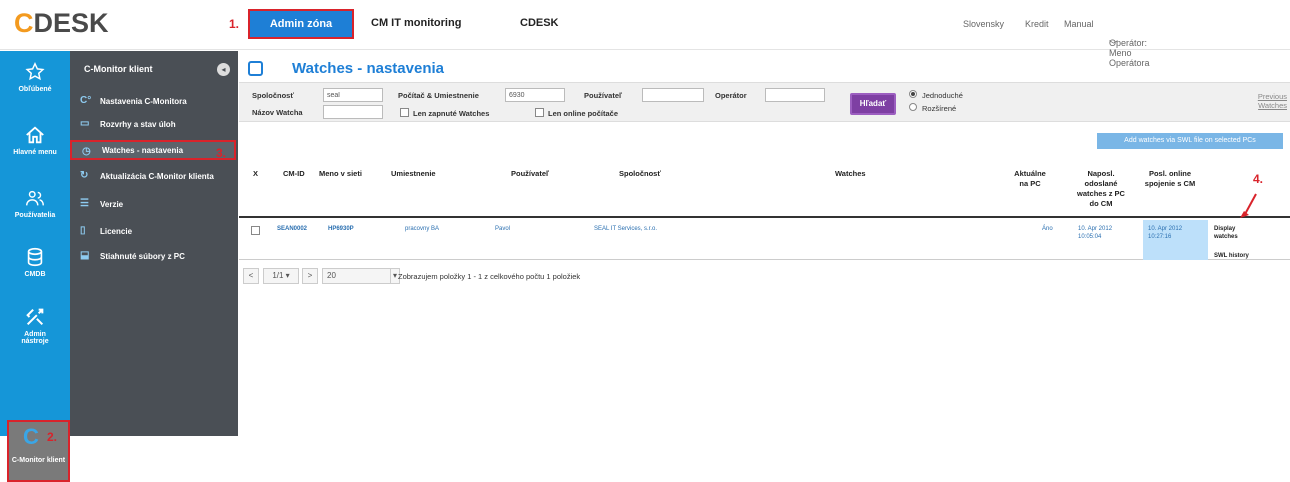  Describe the element at coordinates (143, 101) in the screenshot. I see `sidebar-item-label: Nastavenia C-Monitora` at that location.